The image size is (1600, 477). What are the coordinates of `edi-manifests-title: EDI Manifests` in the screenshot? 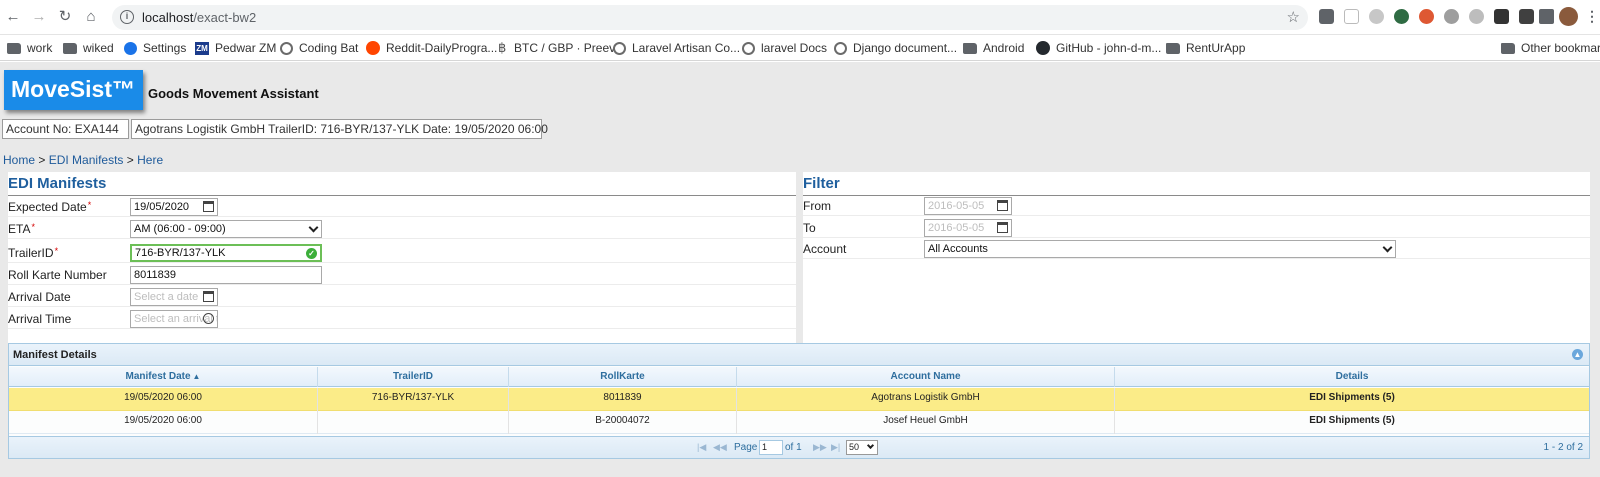 It's located at (57, 183).